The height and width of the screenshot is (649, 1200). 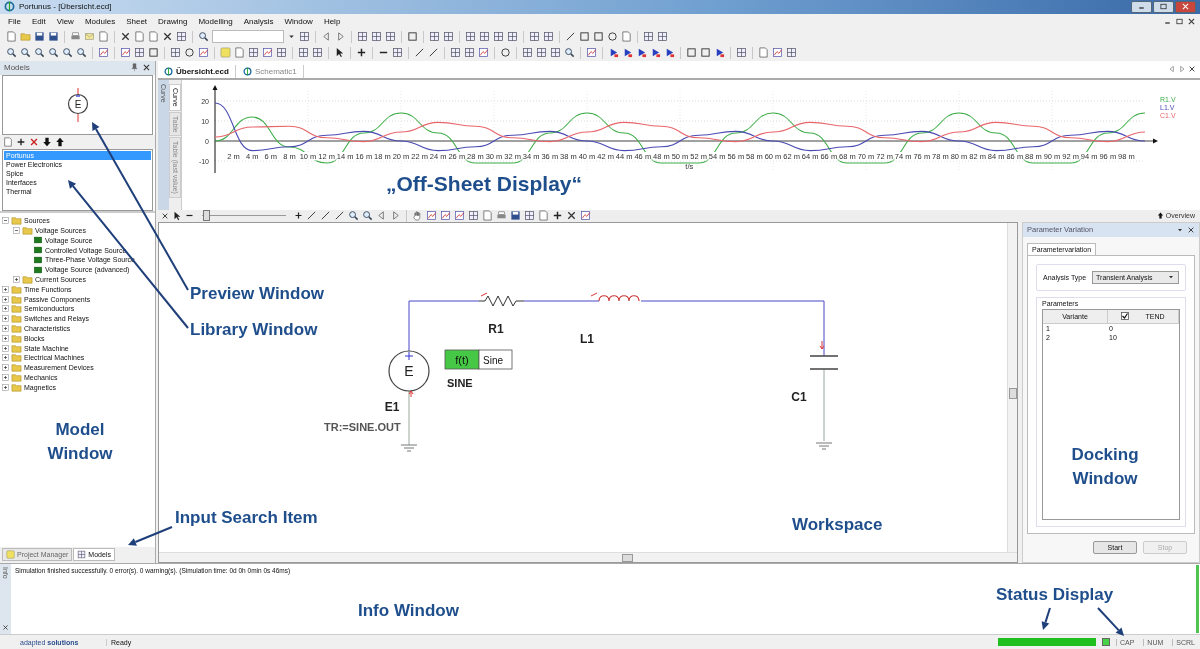 What do you see at coordinates (65, 21) in the screenshot?
I see `menu-item: View` at bounding box center [65, 21].